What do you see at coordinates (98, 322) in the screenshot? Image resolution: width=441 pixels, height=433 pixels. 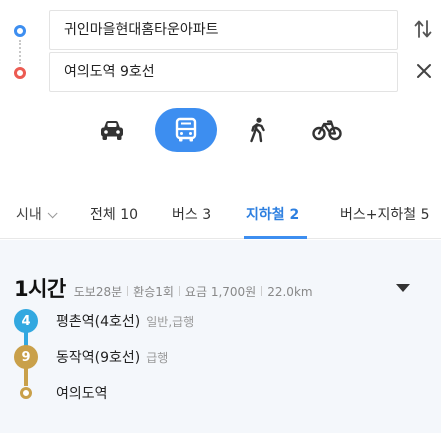 I see `stop-name: 평촌역(4호선)` at bounding box center [98, 322].